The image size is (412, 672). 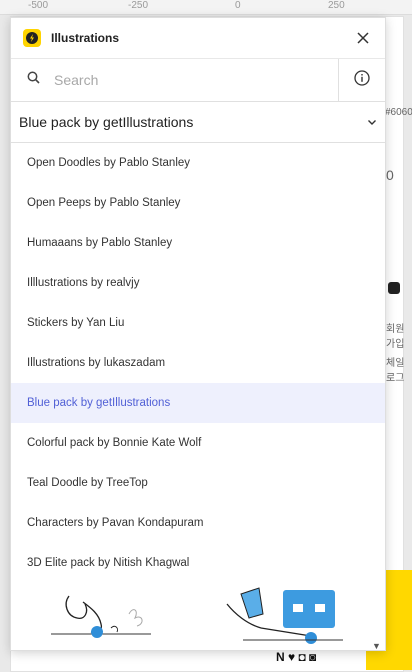 What do you see at coordinates (395, 337) in the screenshot?
I see `signup-snippet: 회원가입` at bounding box center [395, 337].